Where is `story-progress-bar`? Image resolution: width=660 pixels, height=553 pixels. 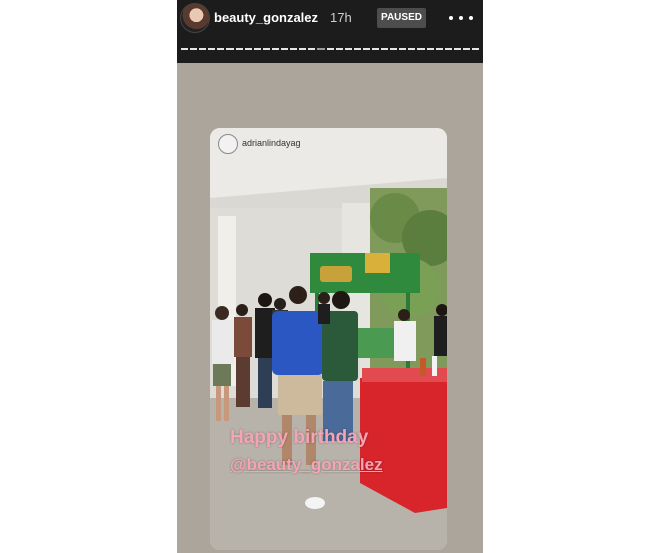
story-progress-bar is located at coordinates (330, 49).